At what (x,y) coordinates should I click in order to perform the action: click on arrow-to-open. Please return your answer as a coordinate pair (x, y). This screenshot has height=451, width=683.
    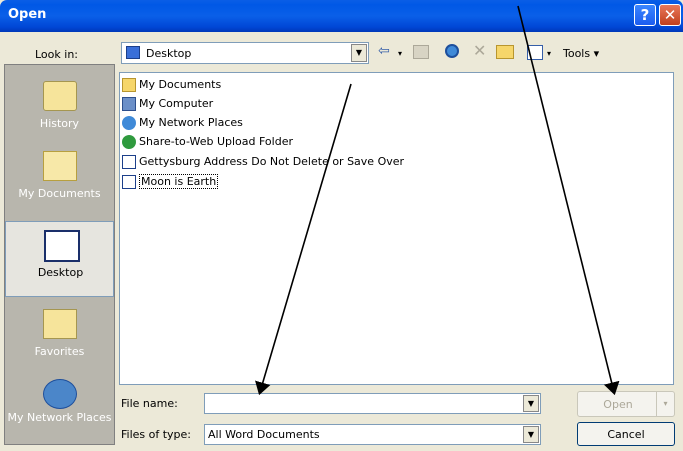
    Looking at the image, I should click on (568, 200).